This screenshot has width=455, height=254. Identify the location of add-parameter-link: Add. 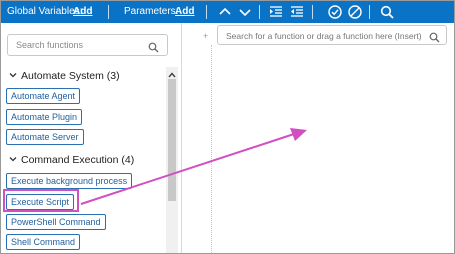
(184, 11).